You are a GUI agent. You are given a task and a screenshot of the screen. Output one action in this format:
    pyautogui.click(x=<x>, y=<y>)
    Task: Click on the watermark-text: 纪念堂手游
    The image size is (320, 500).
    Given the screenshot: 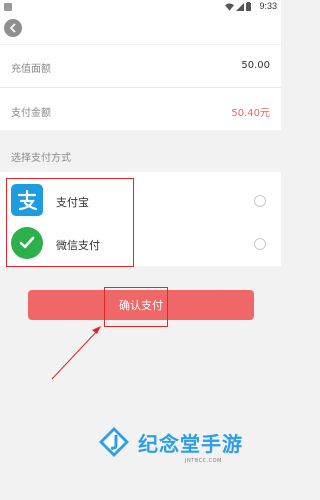 What is the action you would take?
    pyautogui.click(x=190, y=444)
    